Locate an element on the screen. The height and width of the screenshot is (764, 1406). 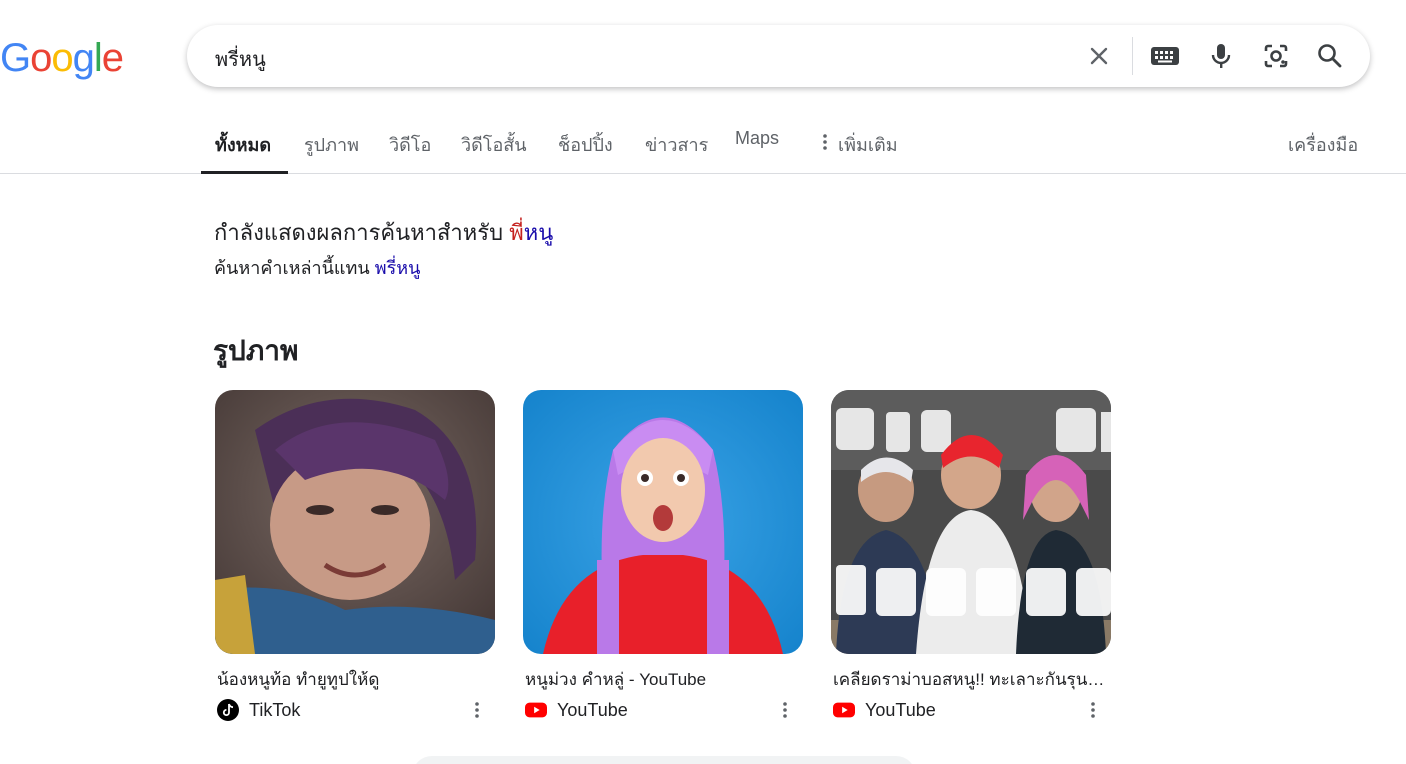
tab-more: เพิ่มเติม is located at coordinates (860, 144).